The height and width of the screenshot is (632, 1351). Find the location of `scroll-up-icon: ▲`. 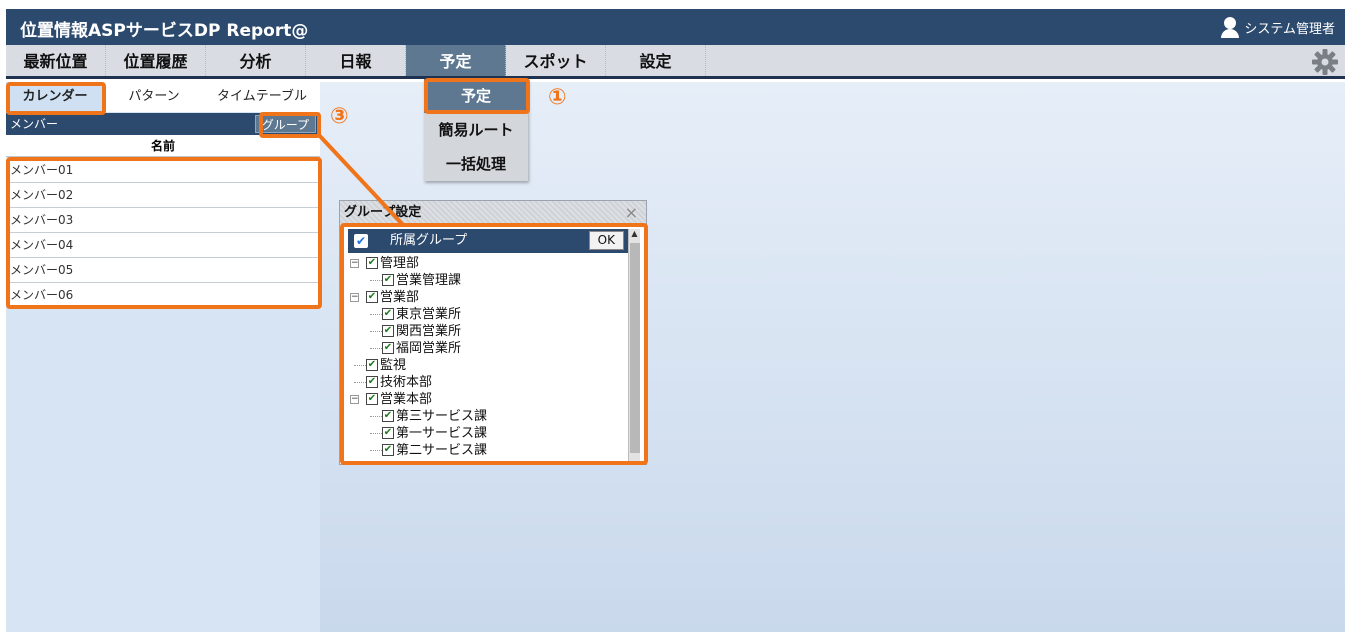

scroll-up-icon: ▲ is located at coordinates (634, 233).